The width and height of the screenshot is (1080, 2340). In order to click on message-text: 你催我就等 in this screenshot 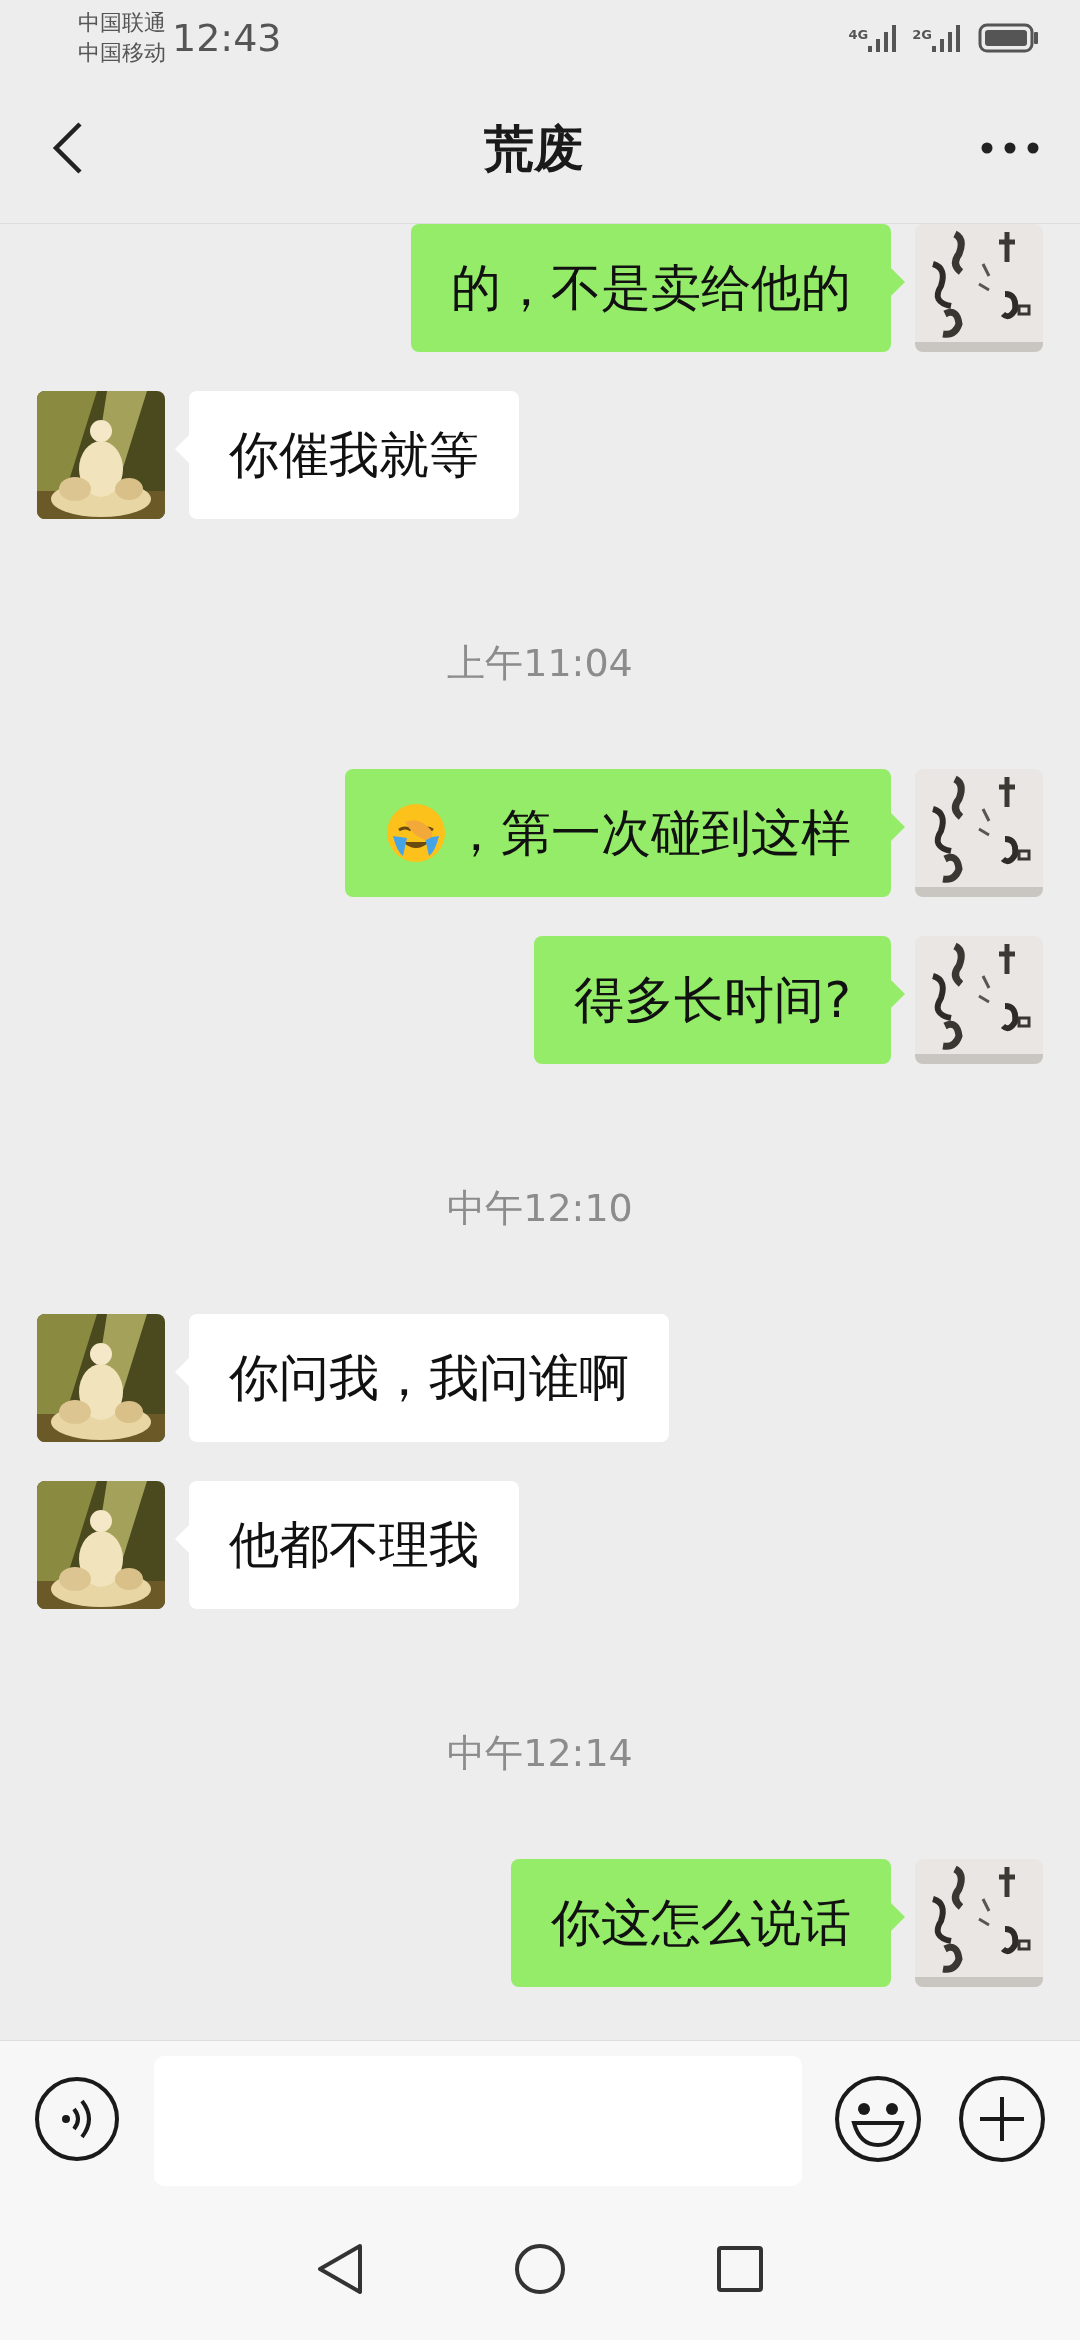, I will do `click(354, 455)`.